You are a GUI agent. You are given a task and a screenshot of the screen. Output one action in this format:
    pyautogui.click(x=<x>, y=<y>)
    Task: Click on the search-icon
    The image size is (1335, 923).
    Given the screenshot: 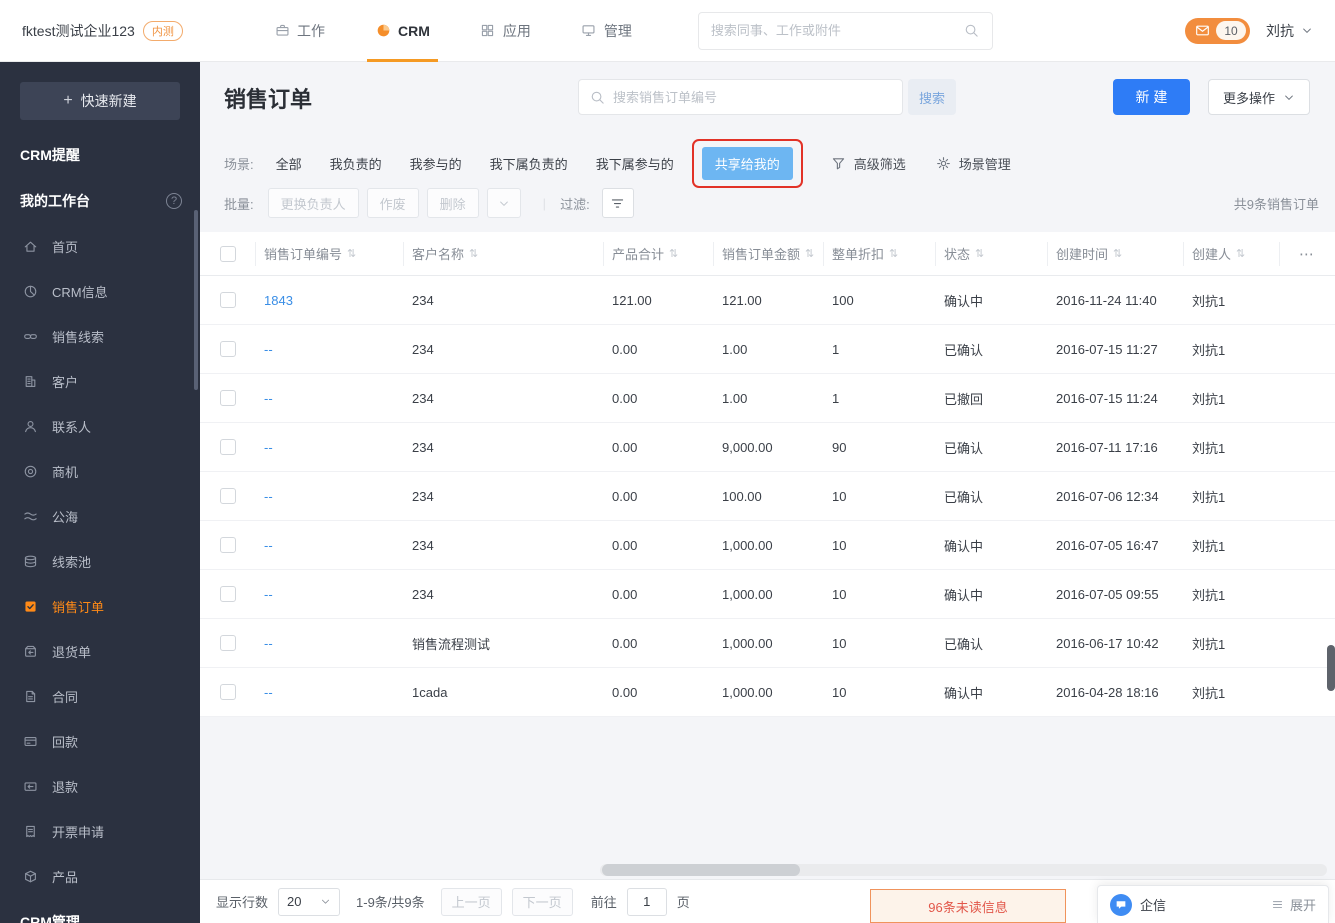 What is the action you would take?
    pyautogui.click(x=972, y=31)
    